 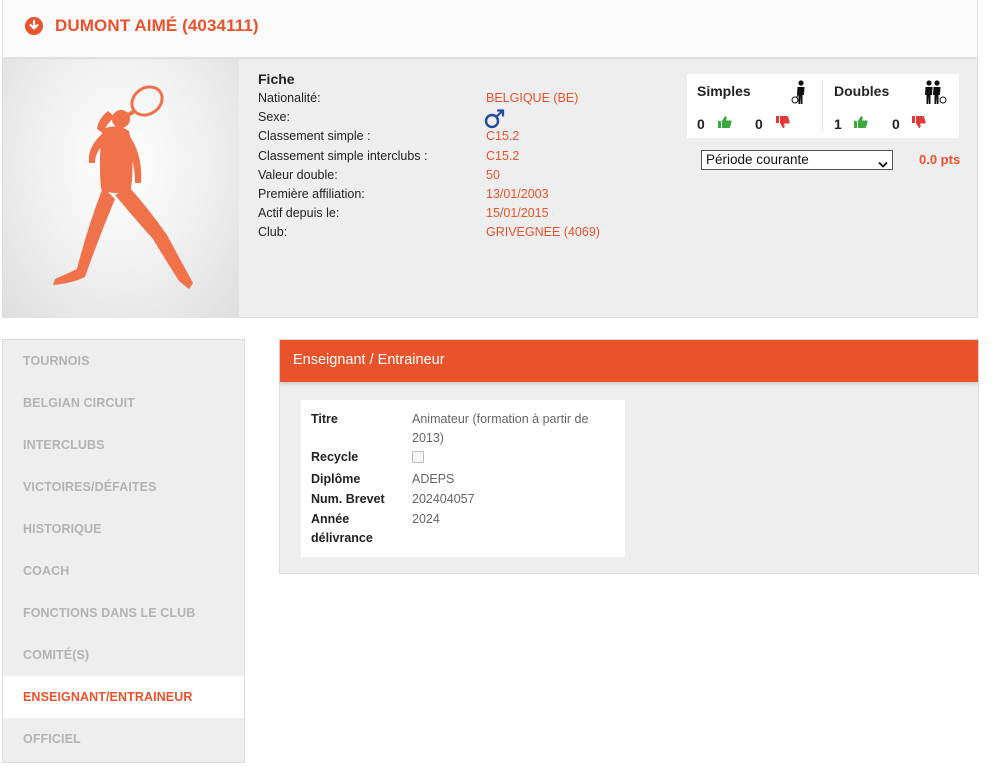 I want to click on sidebar-item-victoires-defaites: VICTOIRES/DÉFAITES, so click(x=123, y=487).